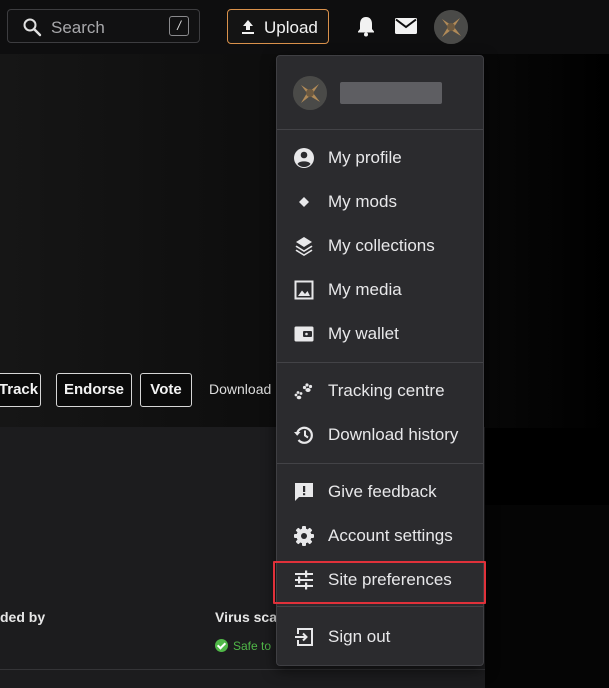 Image resolution: width=609 pixels, height=688 pixels. Describe the element at coordinates (393, 434) in the screenshot. I see `menu-item-label: Download history` at that location.